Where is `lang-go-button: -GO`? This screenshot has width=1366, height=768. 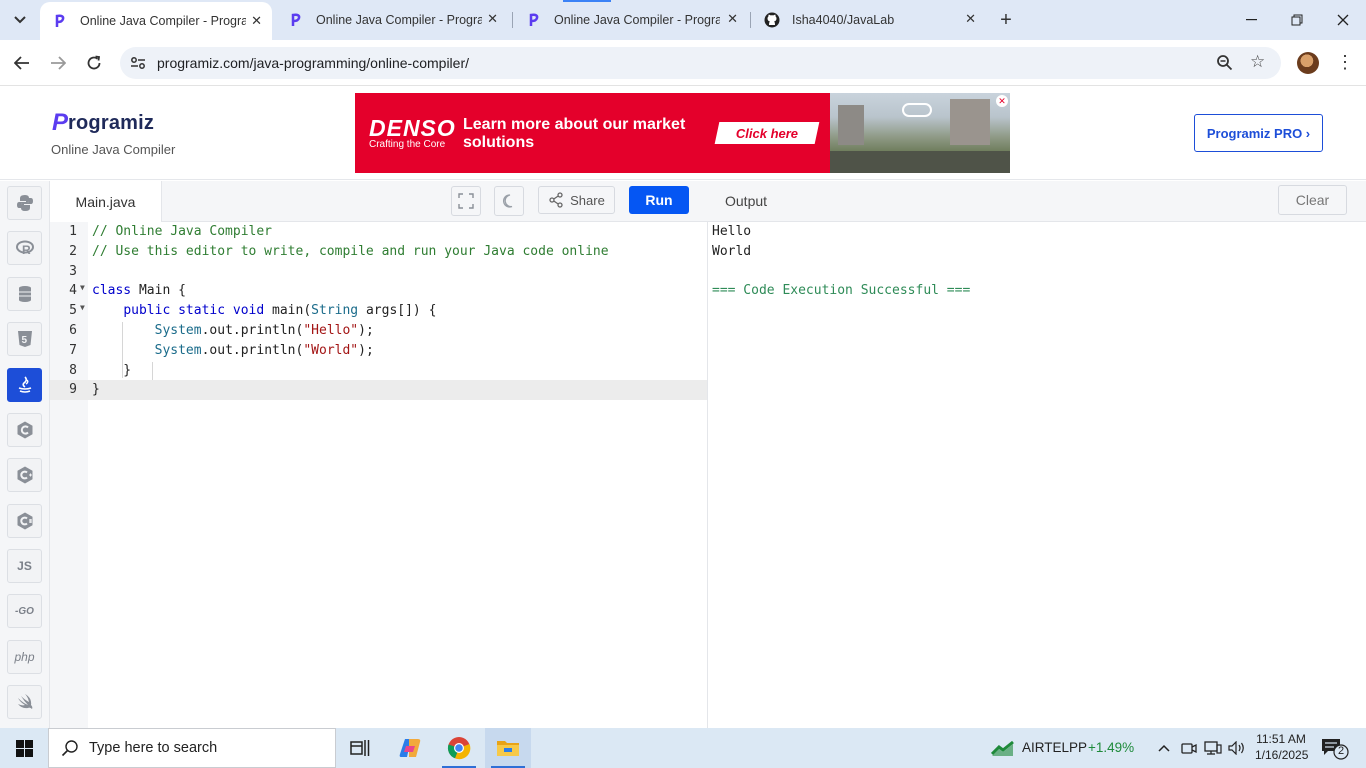
lang-go-button: -GO is located at coordinates (24, 611).